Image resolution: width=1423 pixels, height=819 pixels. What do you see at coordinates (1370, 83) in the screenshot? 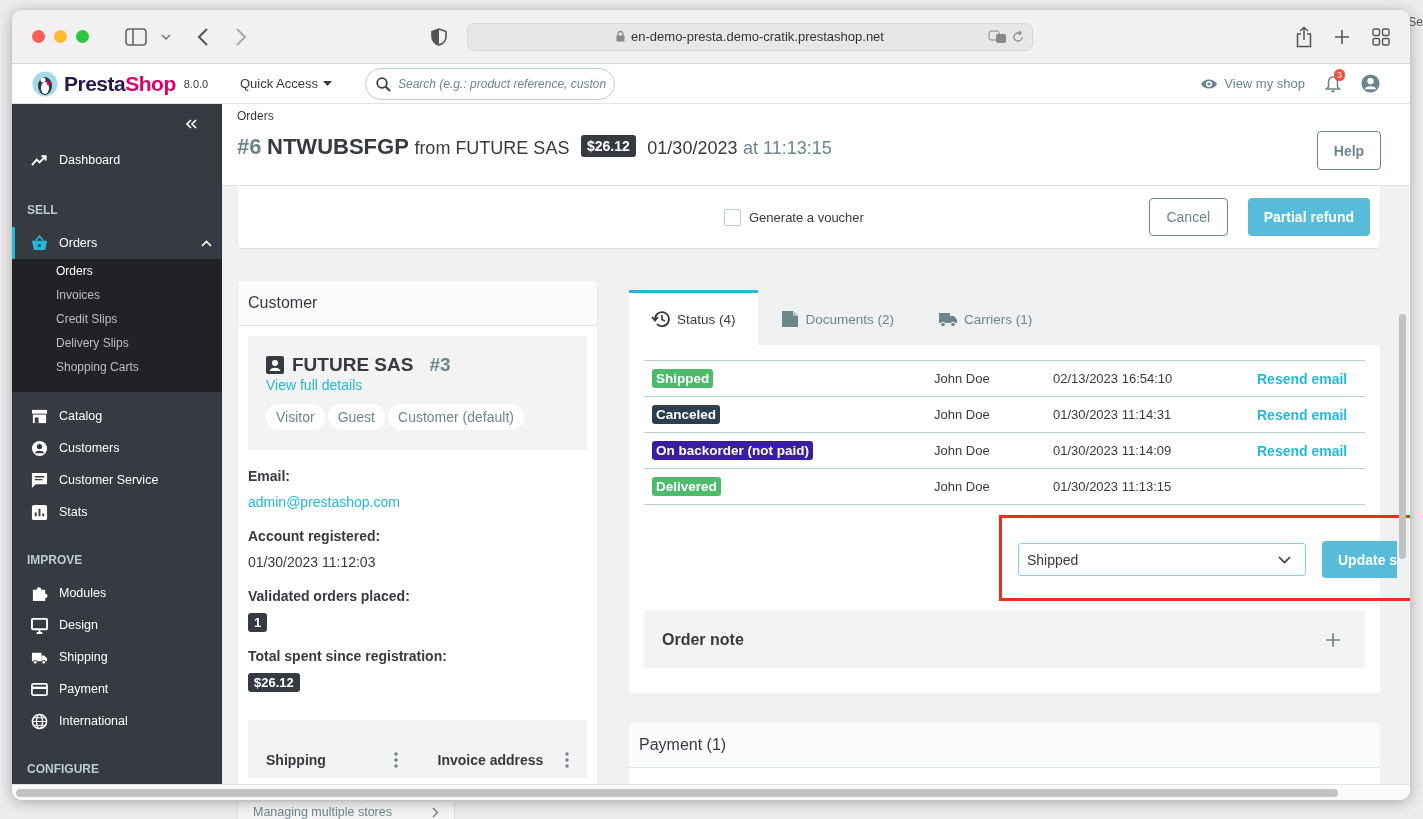
I see `user-avatar-icon` at bounding box center [1370, 83].